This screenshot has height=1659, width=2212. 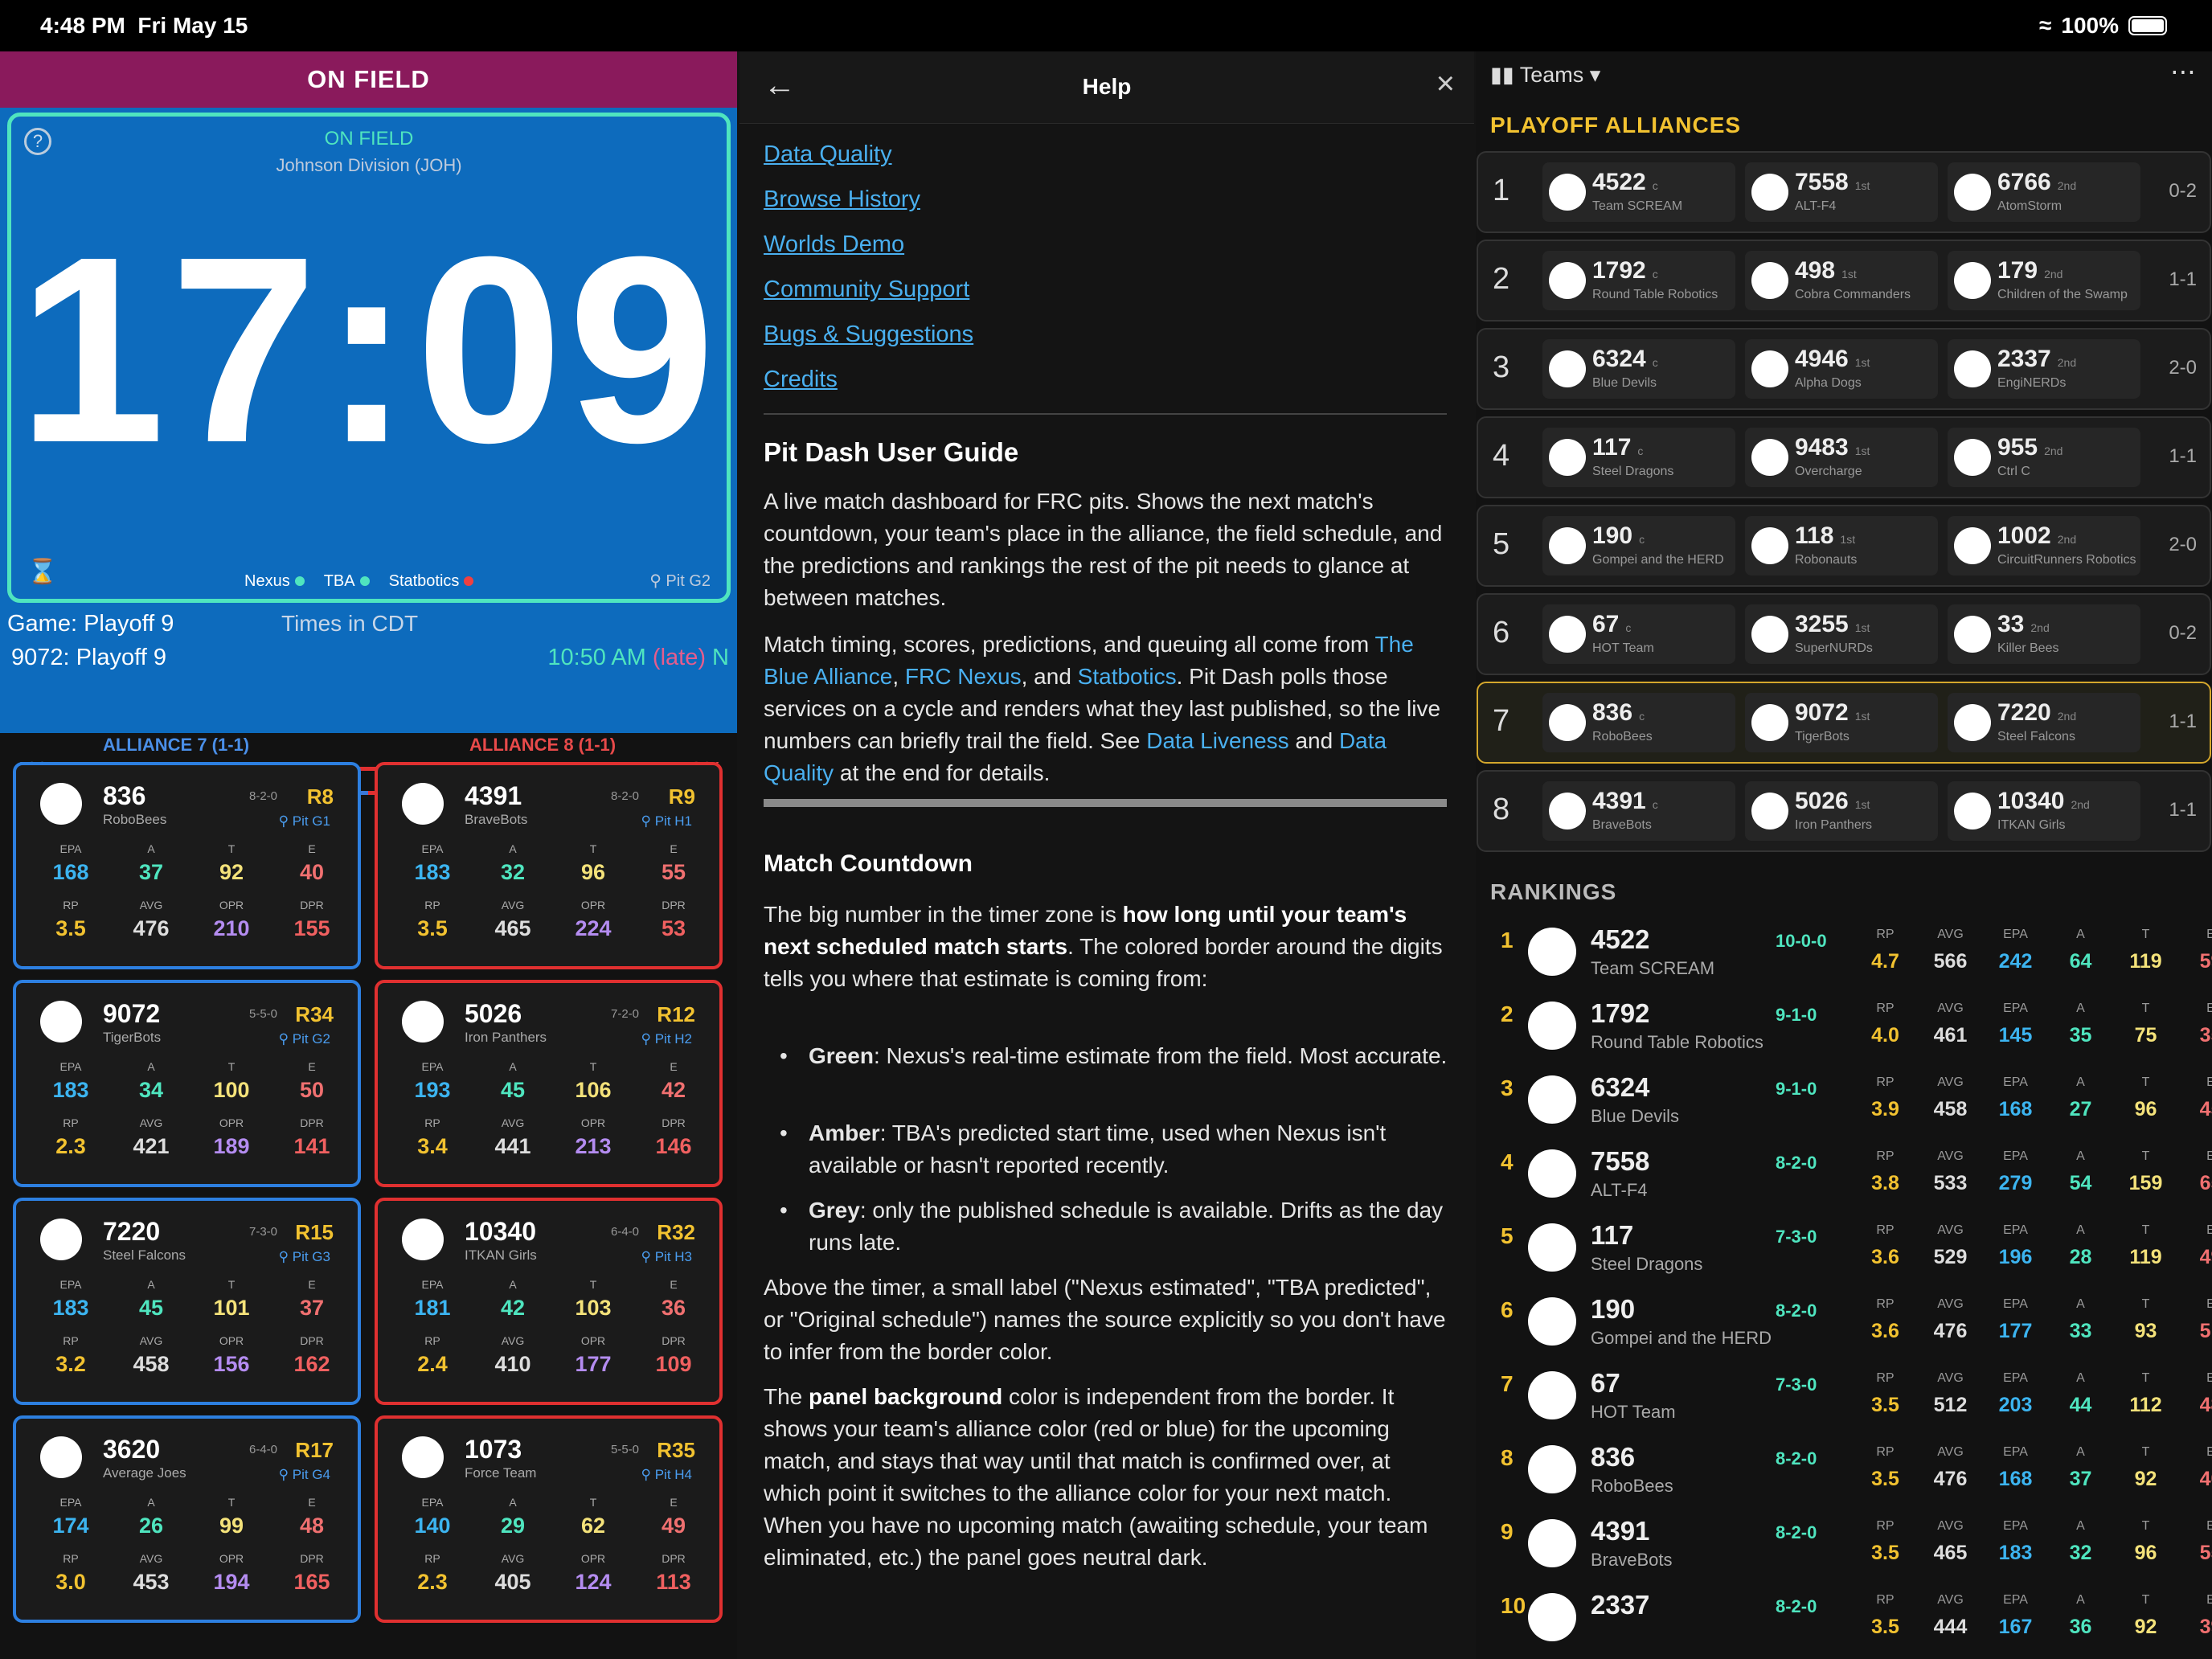 What do you see at coordinates (868, 289) in the screenshot?
I see `link-community-support: Community Support` at bounding box center [868, 289].